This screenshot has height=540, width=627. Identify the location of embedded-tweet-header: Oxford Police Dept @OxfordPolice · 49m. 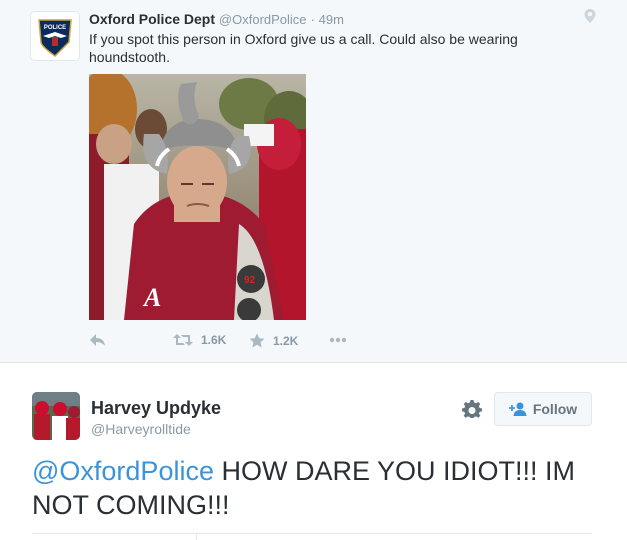
(216, 19).